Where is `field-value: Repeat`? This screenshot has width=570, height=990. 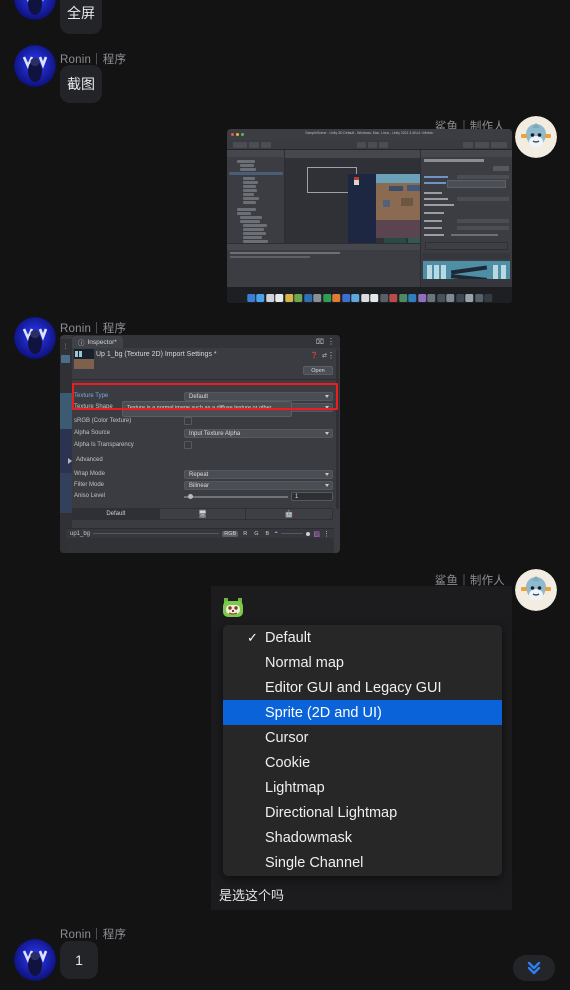
field-value: Repeat is located at coordinates (258, 474).